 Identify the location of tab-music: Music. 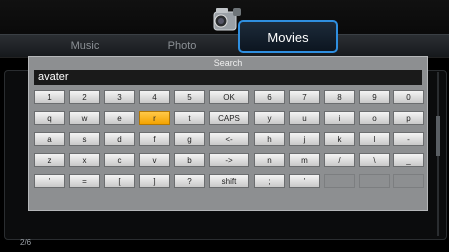
(85, 46).